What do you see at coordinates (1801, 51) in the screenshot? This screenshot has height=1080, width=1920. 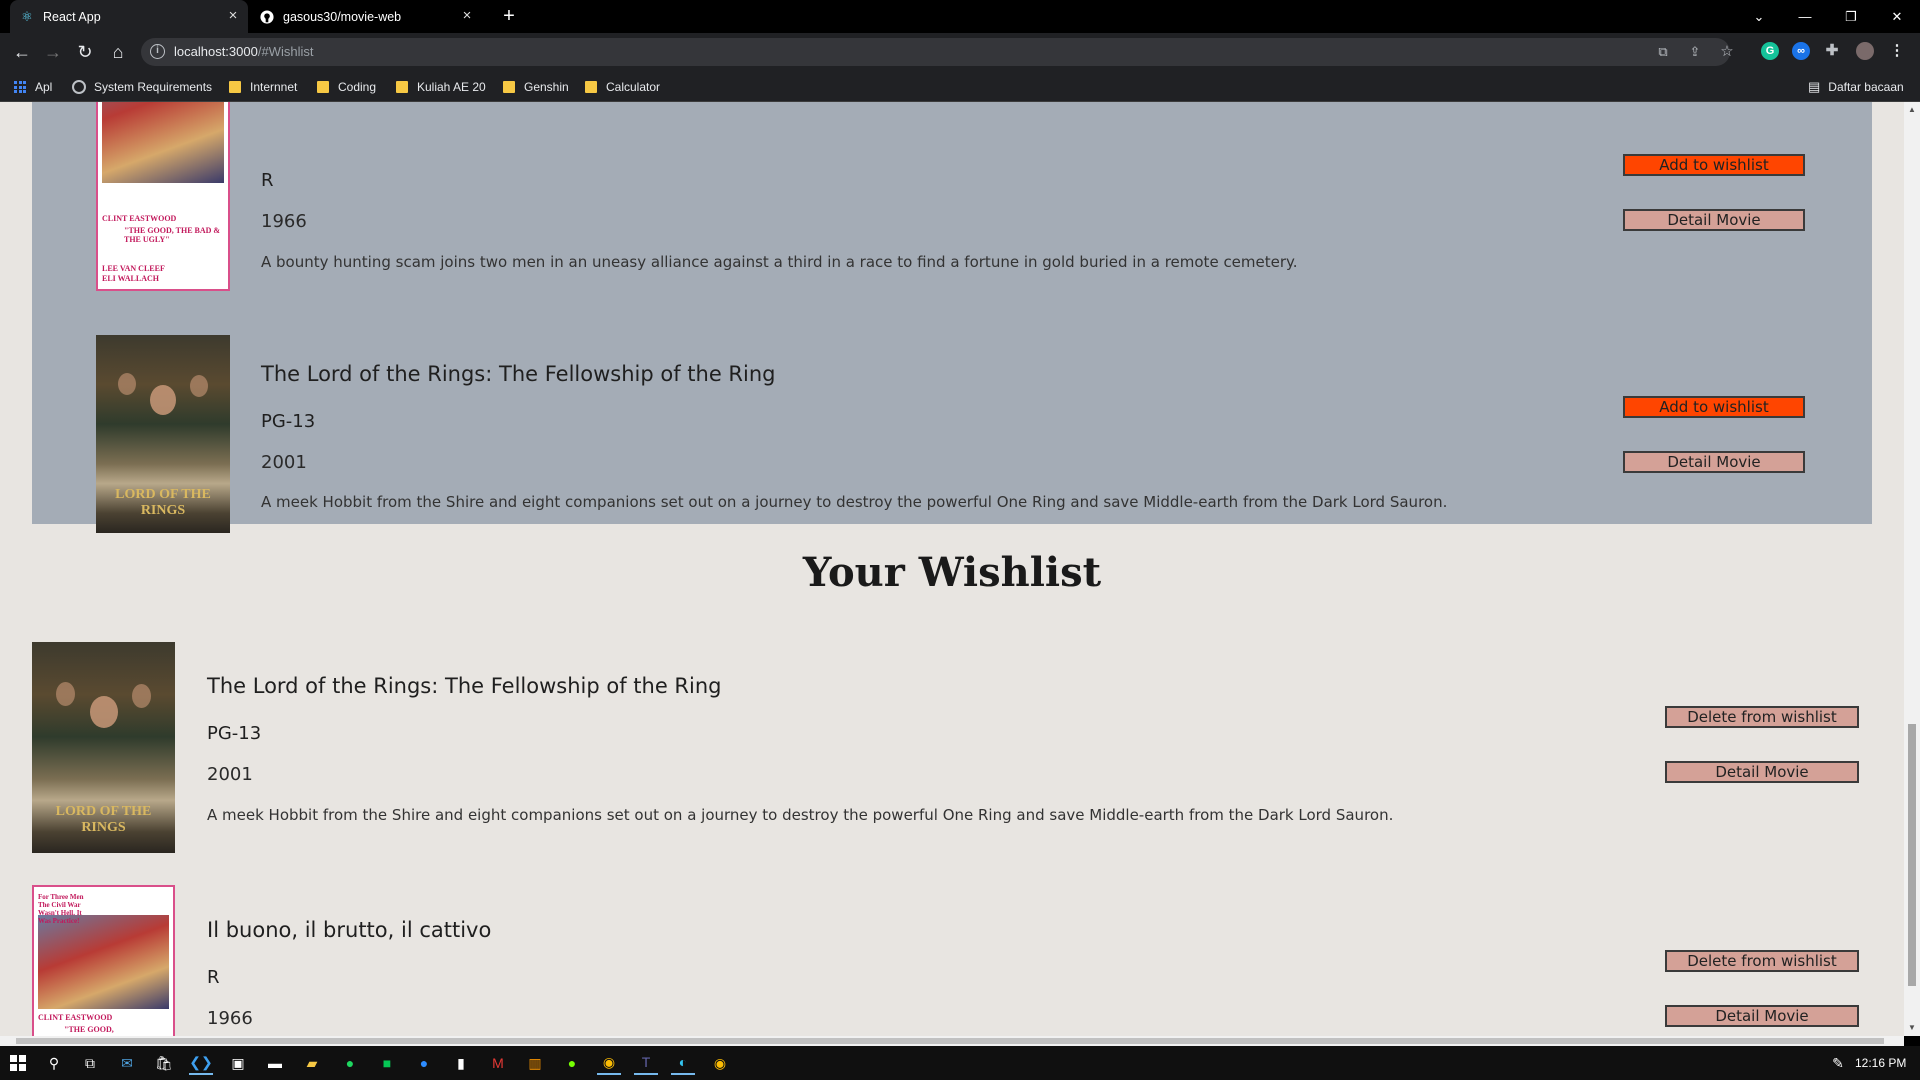 I see `extension-icon: ∞` at bounding box center [1801, 51].